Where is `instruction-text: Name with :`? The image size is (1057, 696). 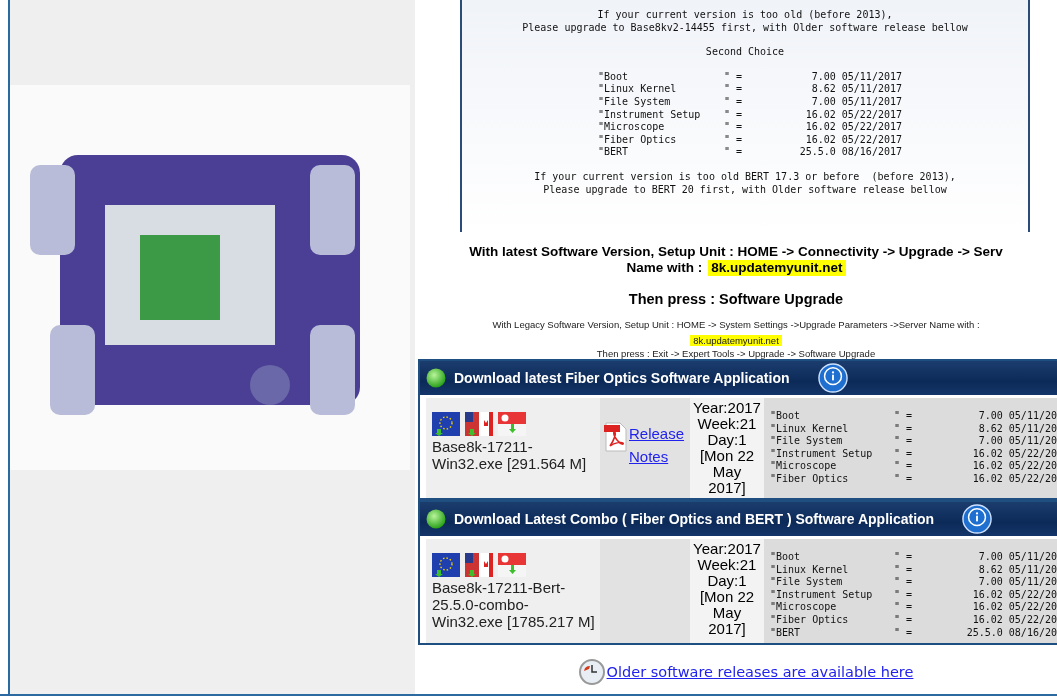
instruction-text: Name with : is located at coordinates (664, 268).